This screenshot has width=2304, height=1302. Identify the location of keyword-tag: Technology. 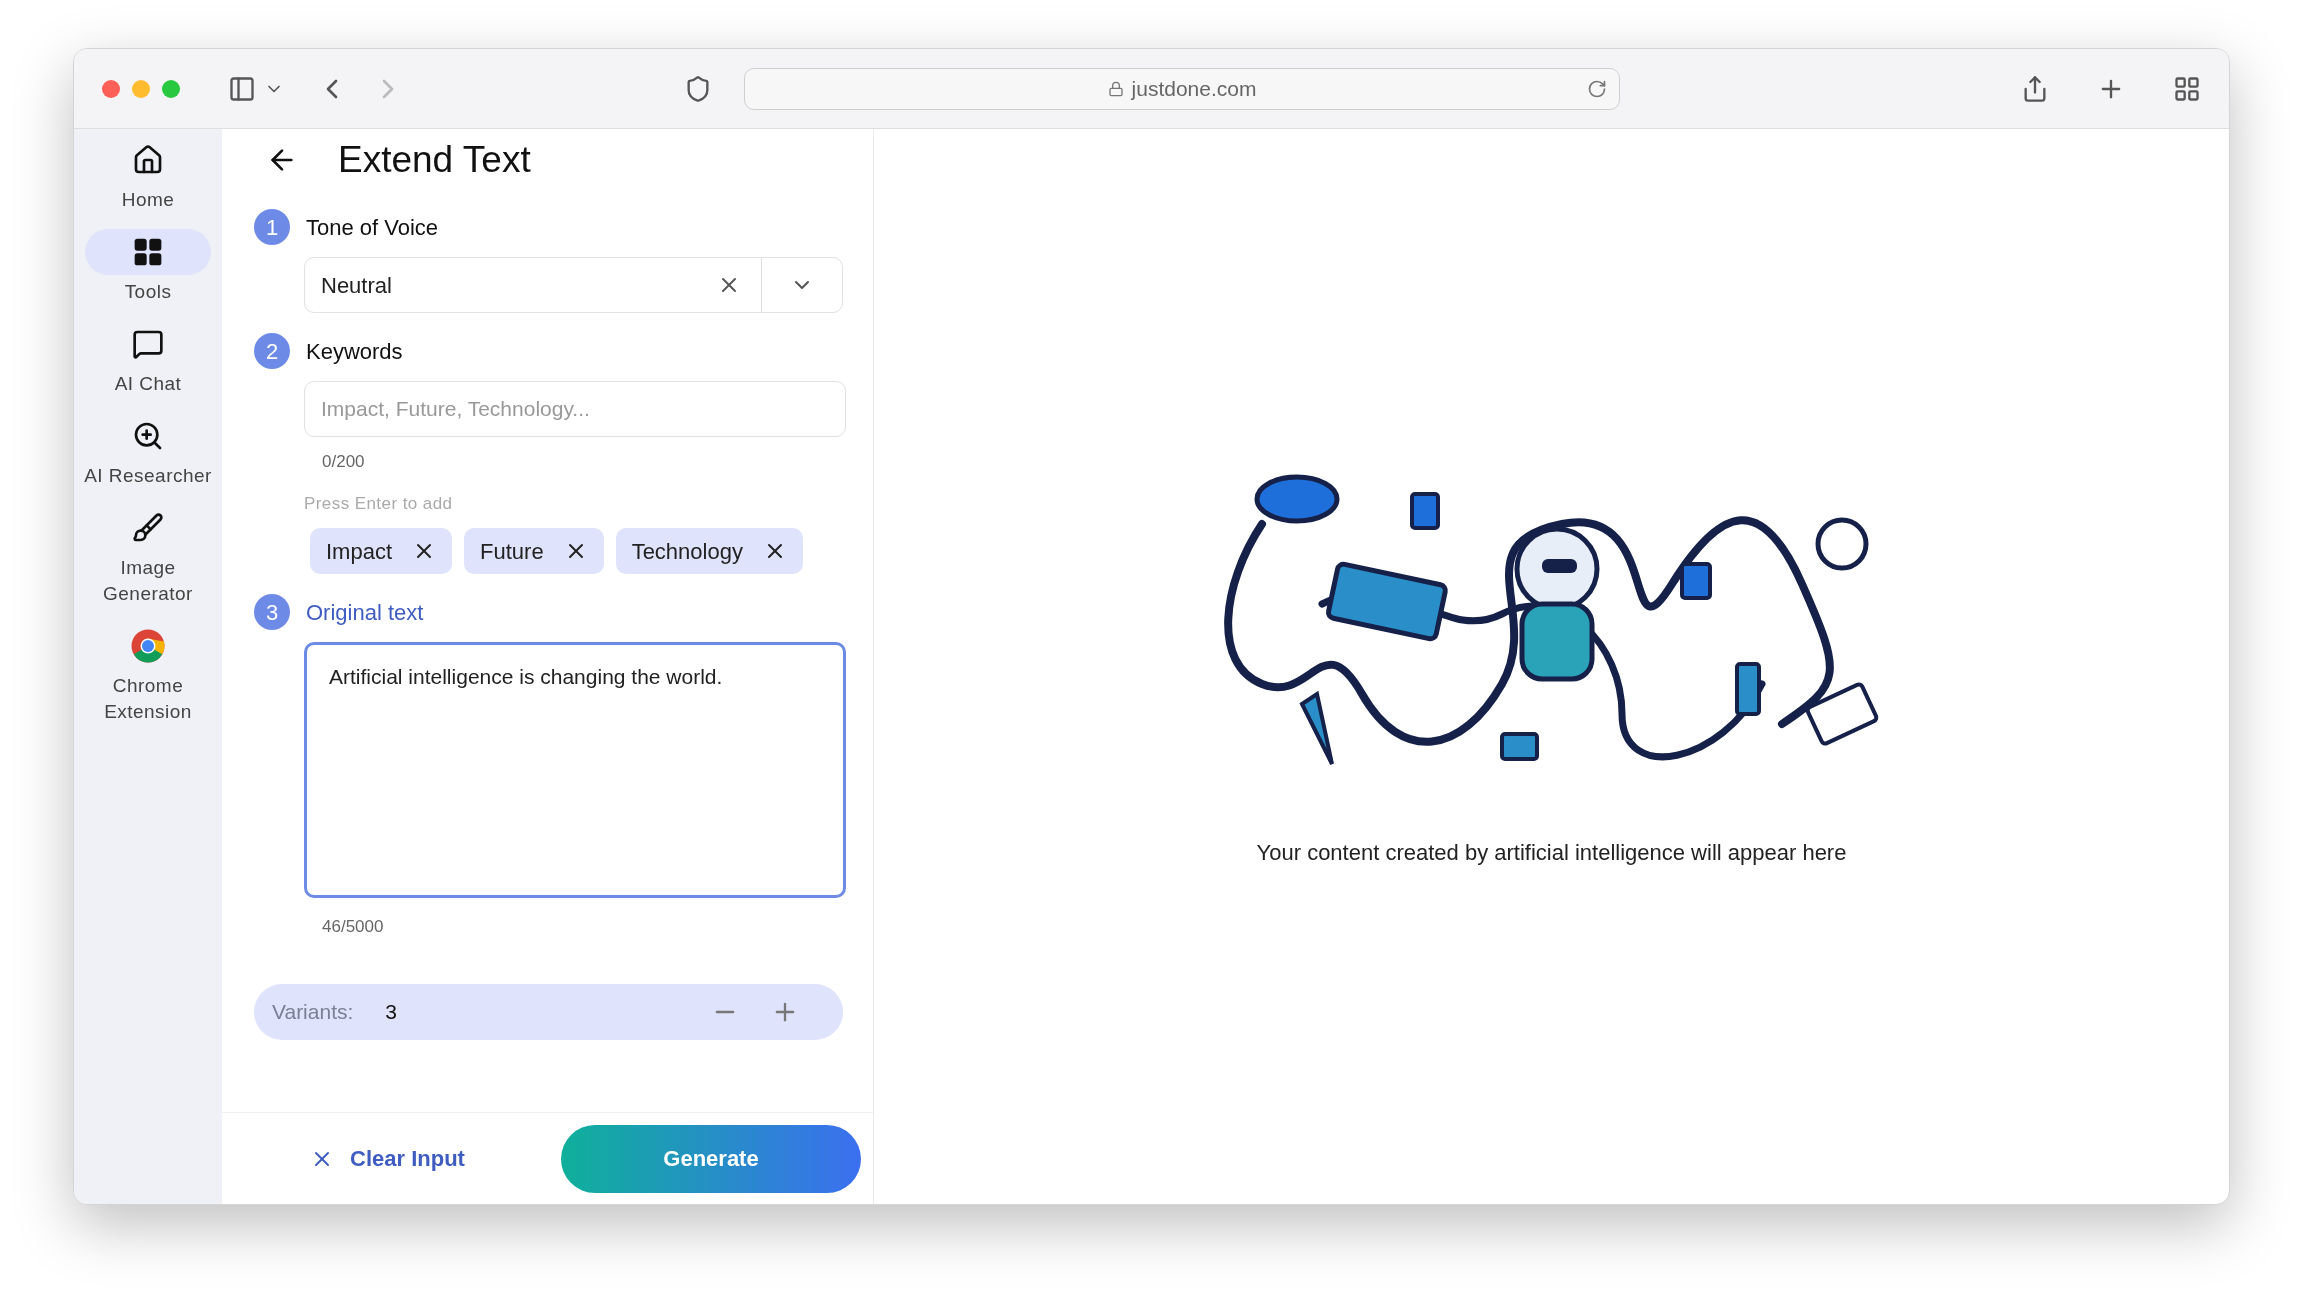
(709, 551).